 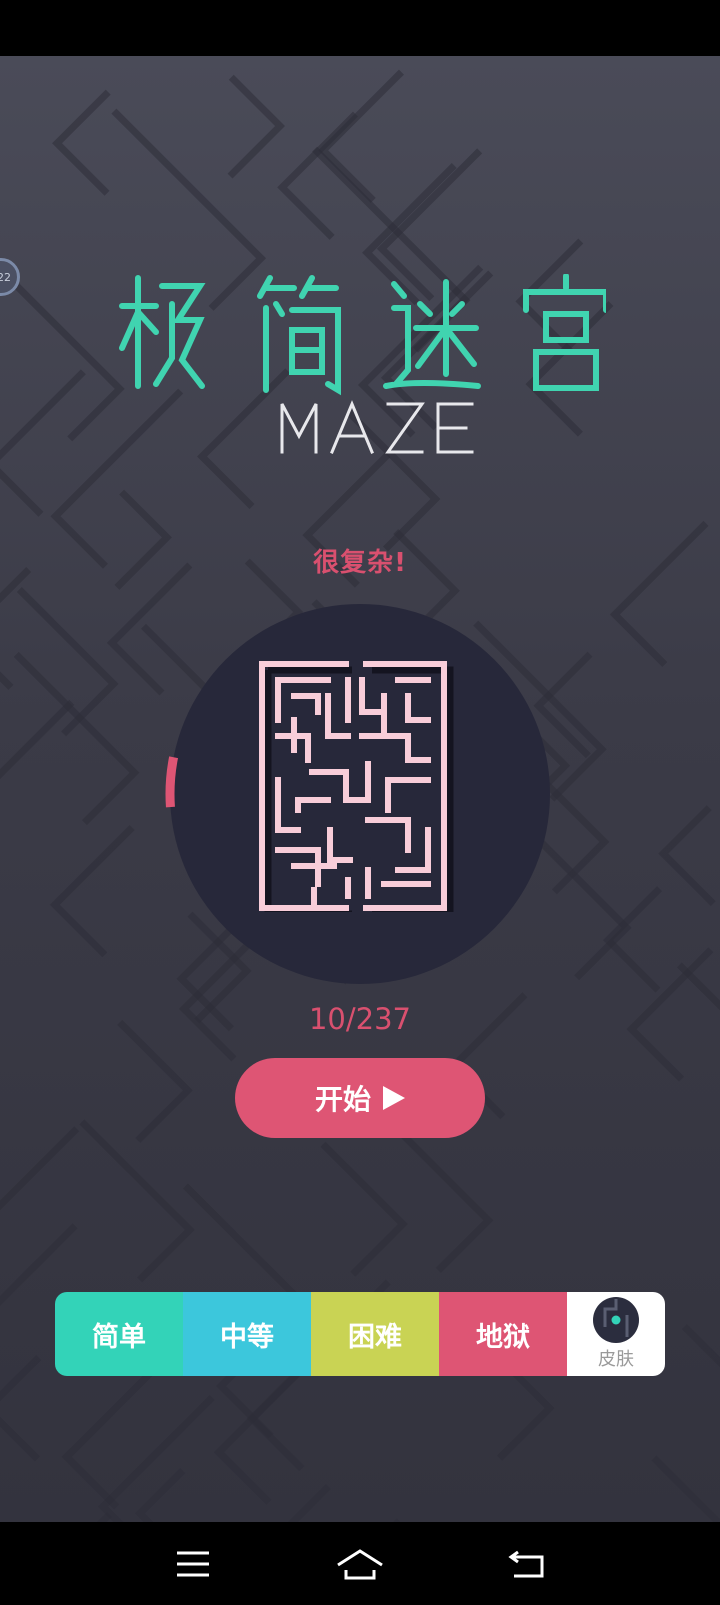 I want to click on back-button, so click(x=527, y=1564).